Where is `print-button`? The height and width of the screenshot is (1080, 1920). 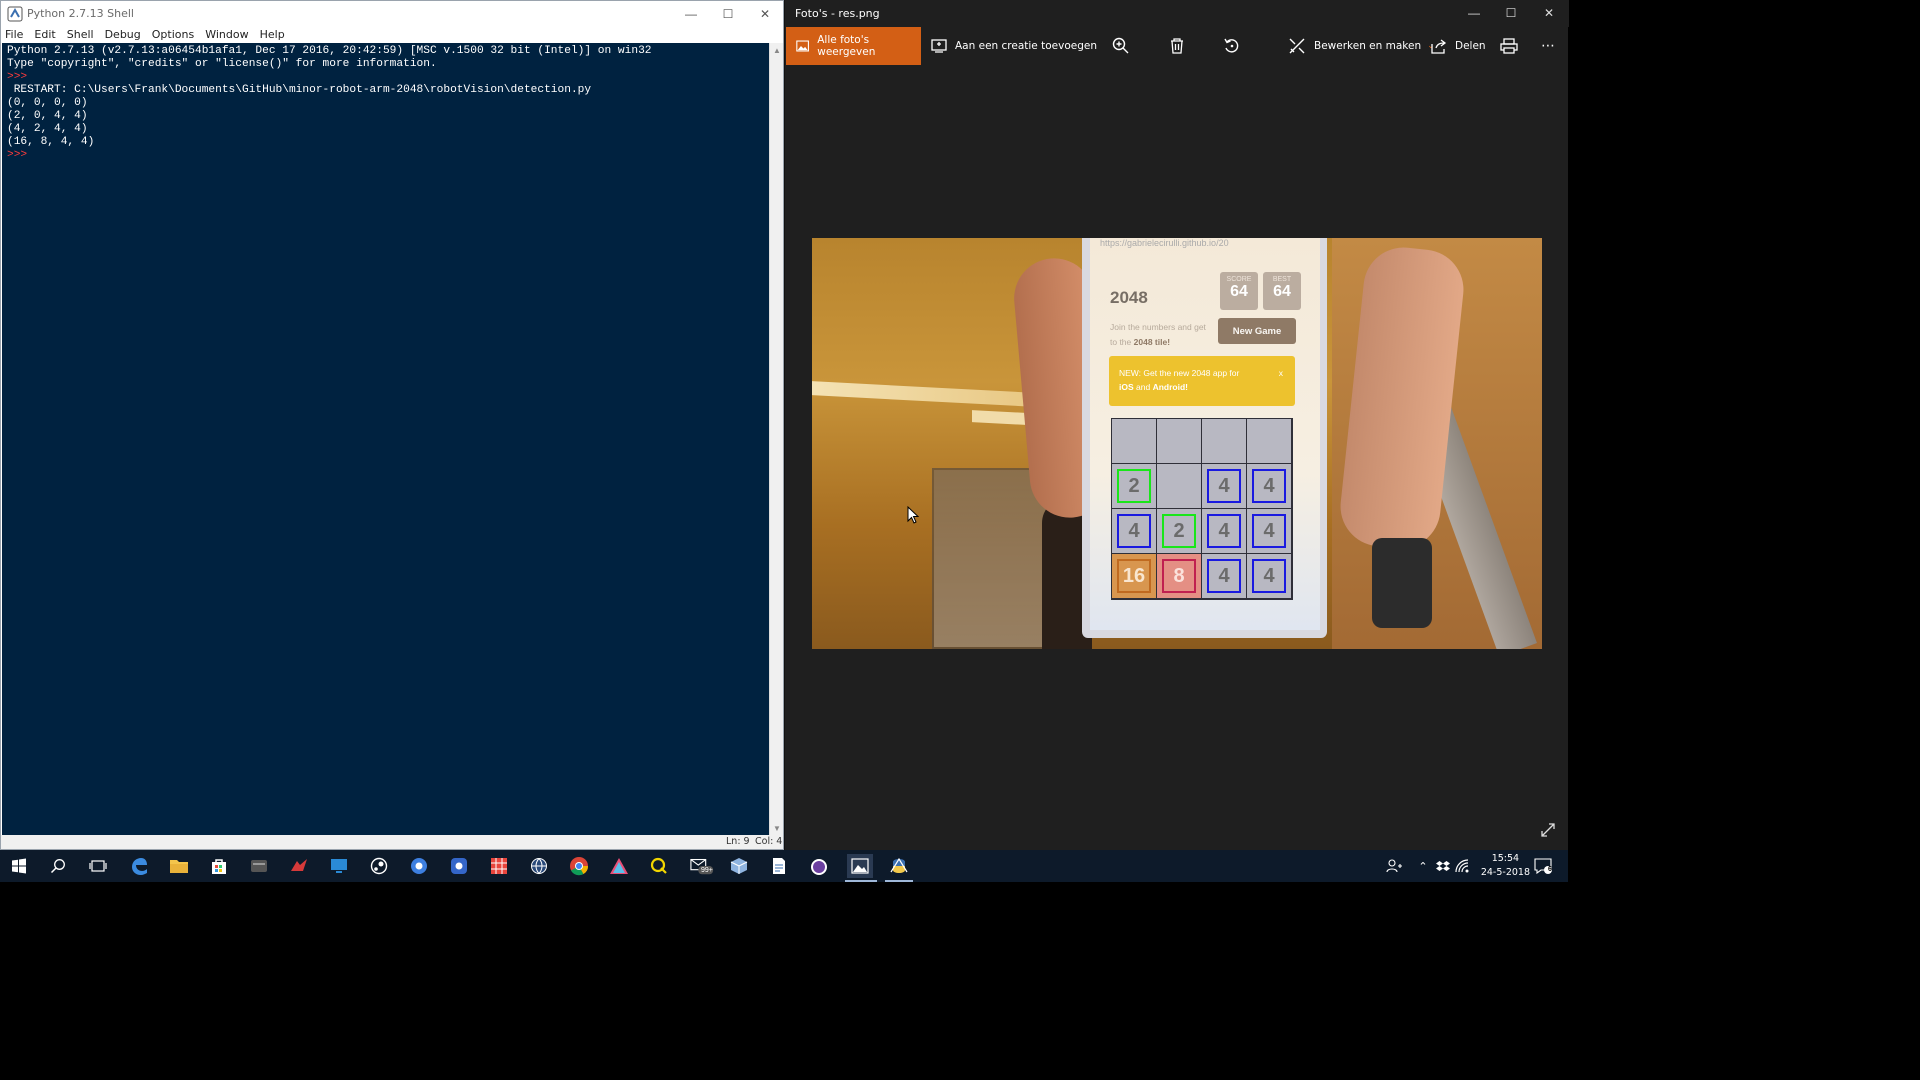 print-button is located at coordinates (1513, 46).